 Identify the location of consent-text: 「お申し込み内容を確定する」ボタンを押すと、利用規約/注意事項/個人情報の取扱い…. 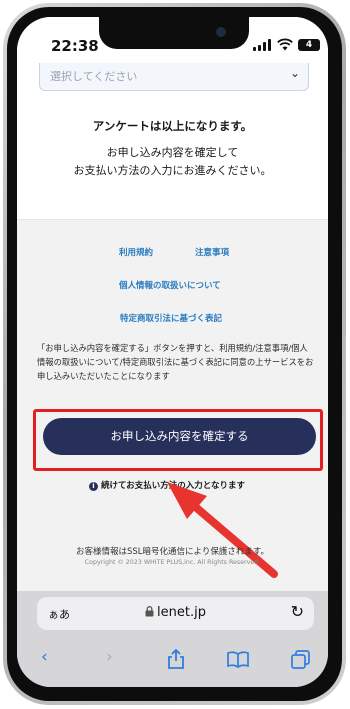
(175, 362).